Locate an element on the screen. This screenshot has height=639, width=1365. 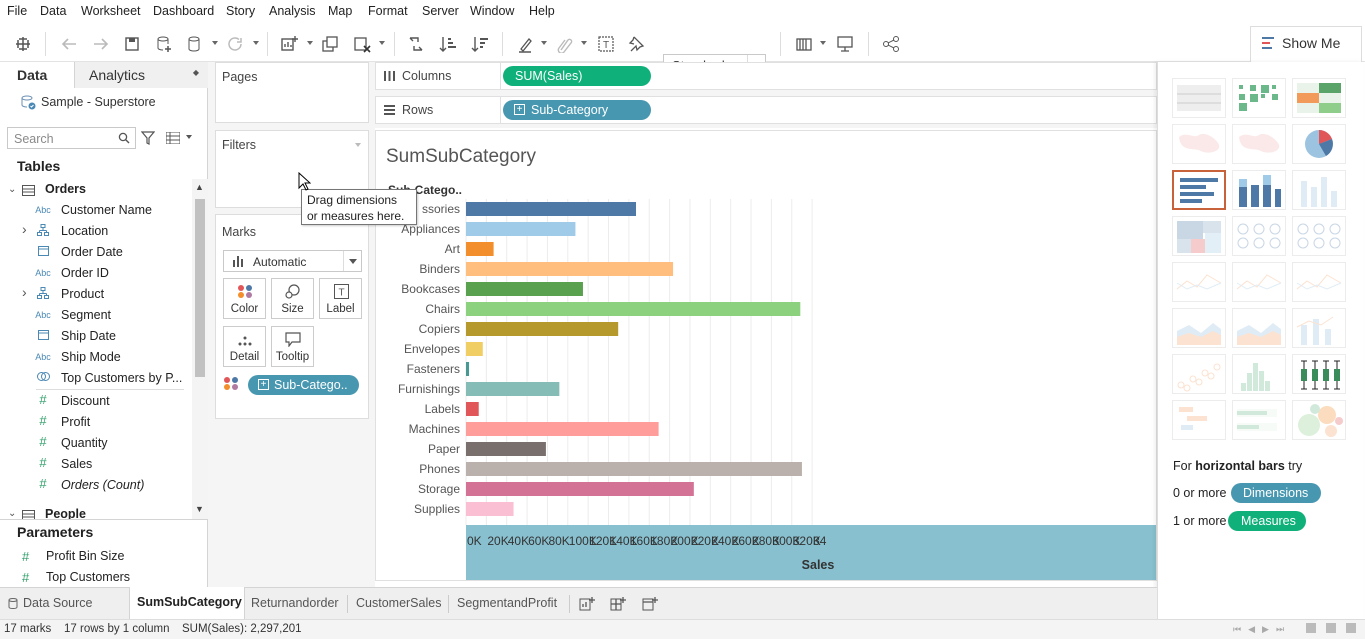
highlight-icon is located at coordinates (525, 44).